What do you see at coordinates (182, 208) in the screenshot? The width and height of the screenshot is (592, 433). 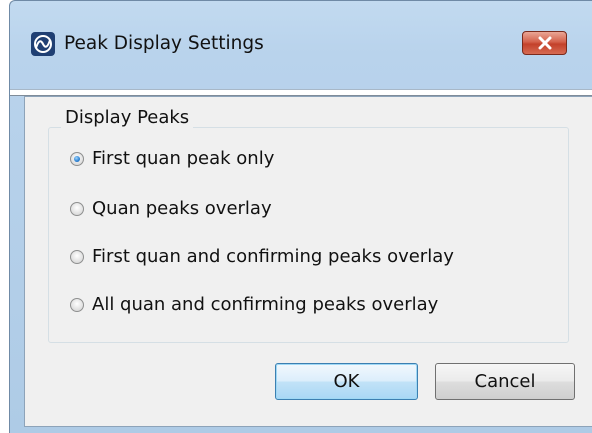 I see `radio-label: Quan peaks overlay` at bounding box center [182, 208].